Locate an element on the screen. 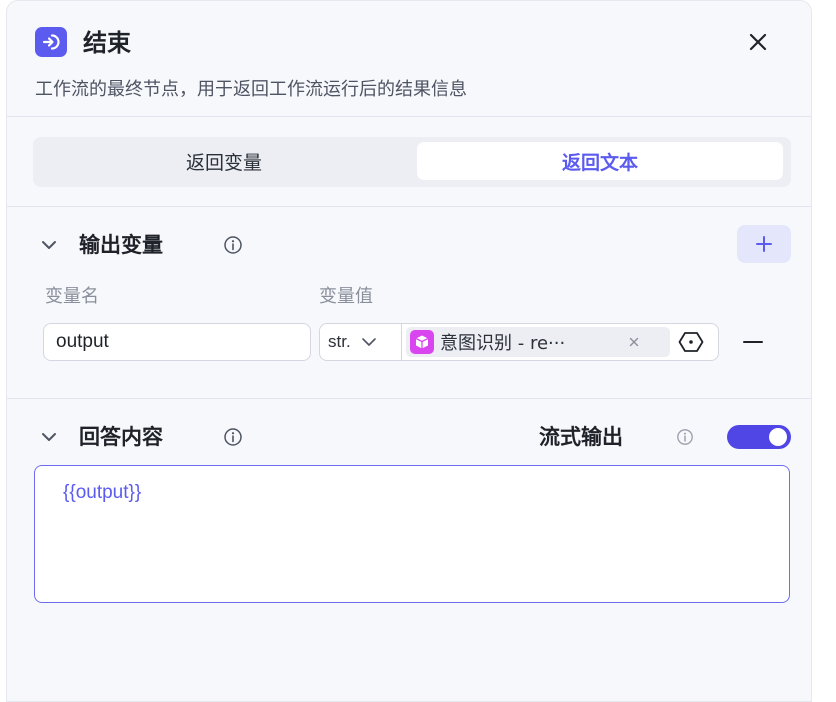 Image resolution: width=836 pixels, height=702 pixels. node-title: 结束 is located at coordinates (107, 43).